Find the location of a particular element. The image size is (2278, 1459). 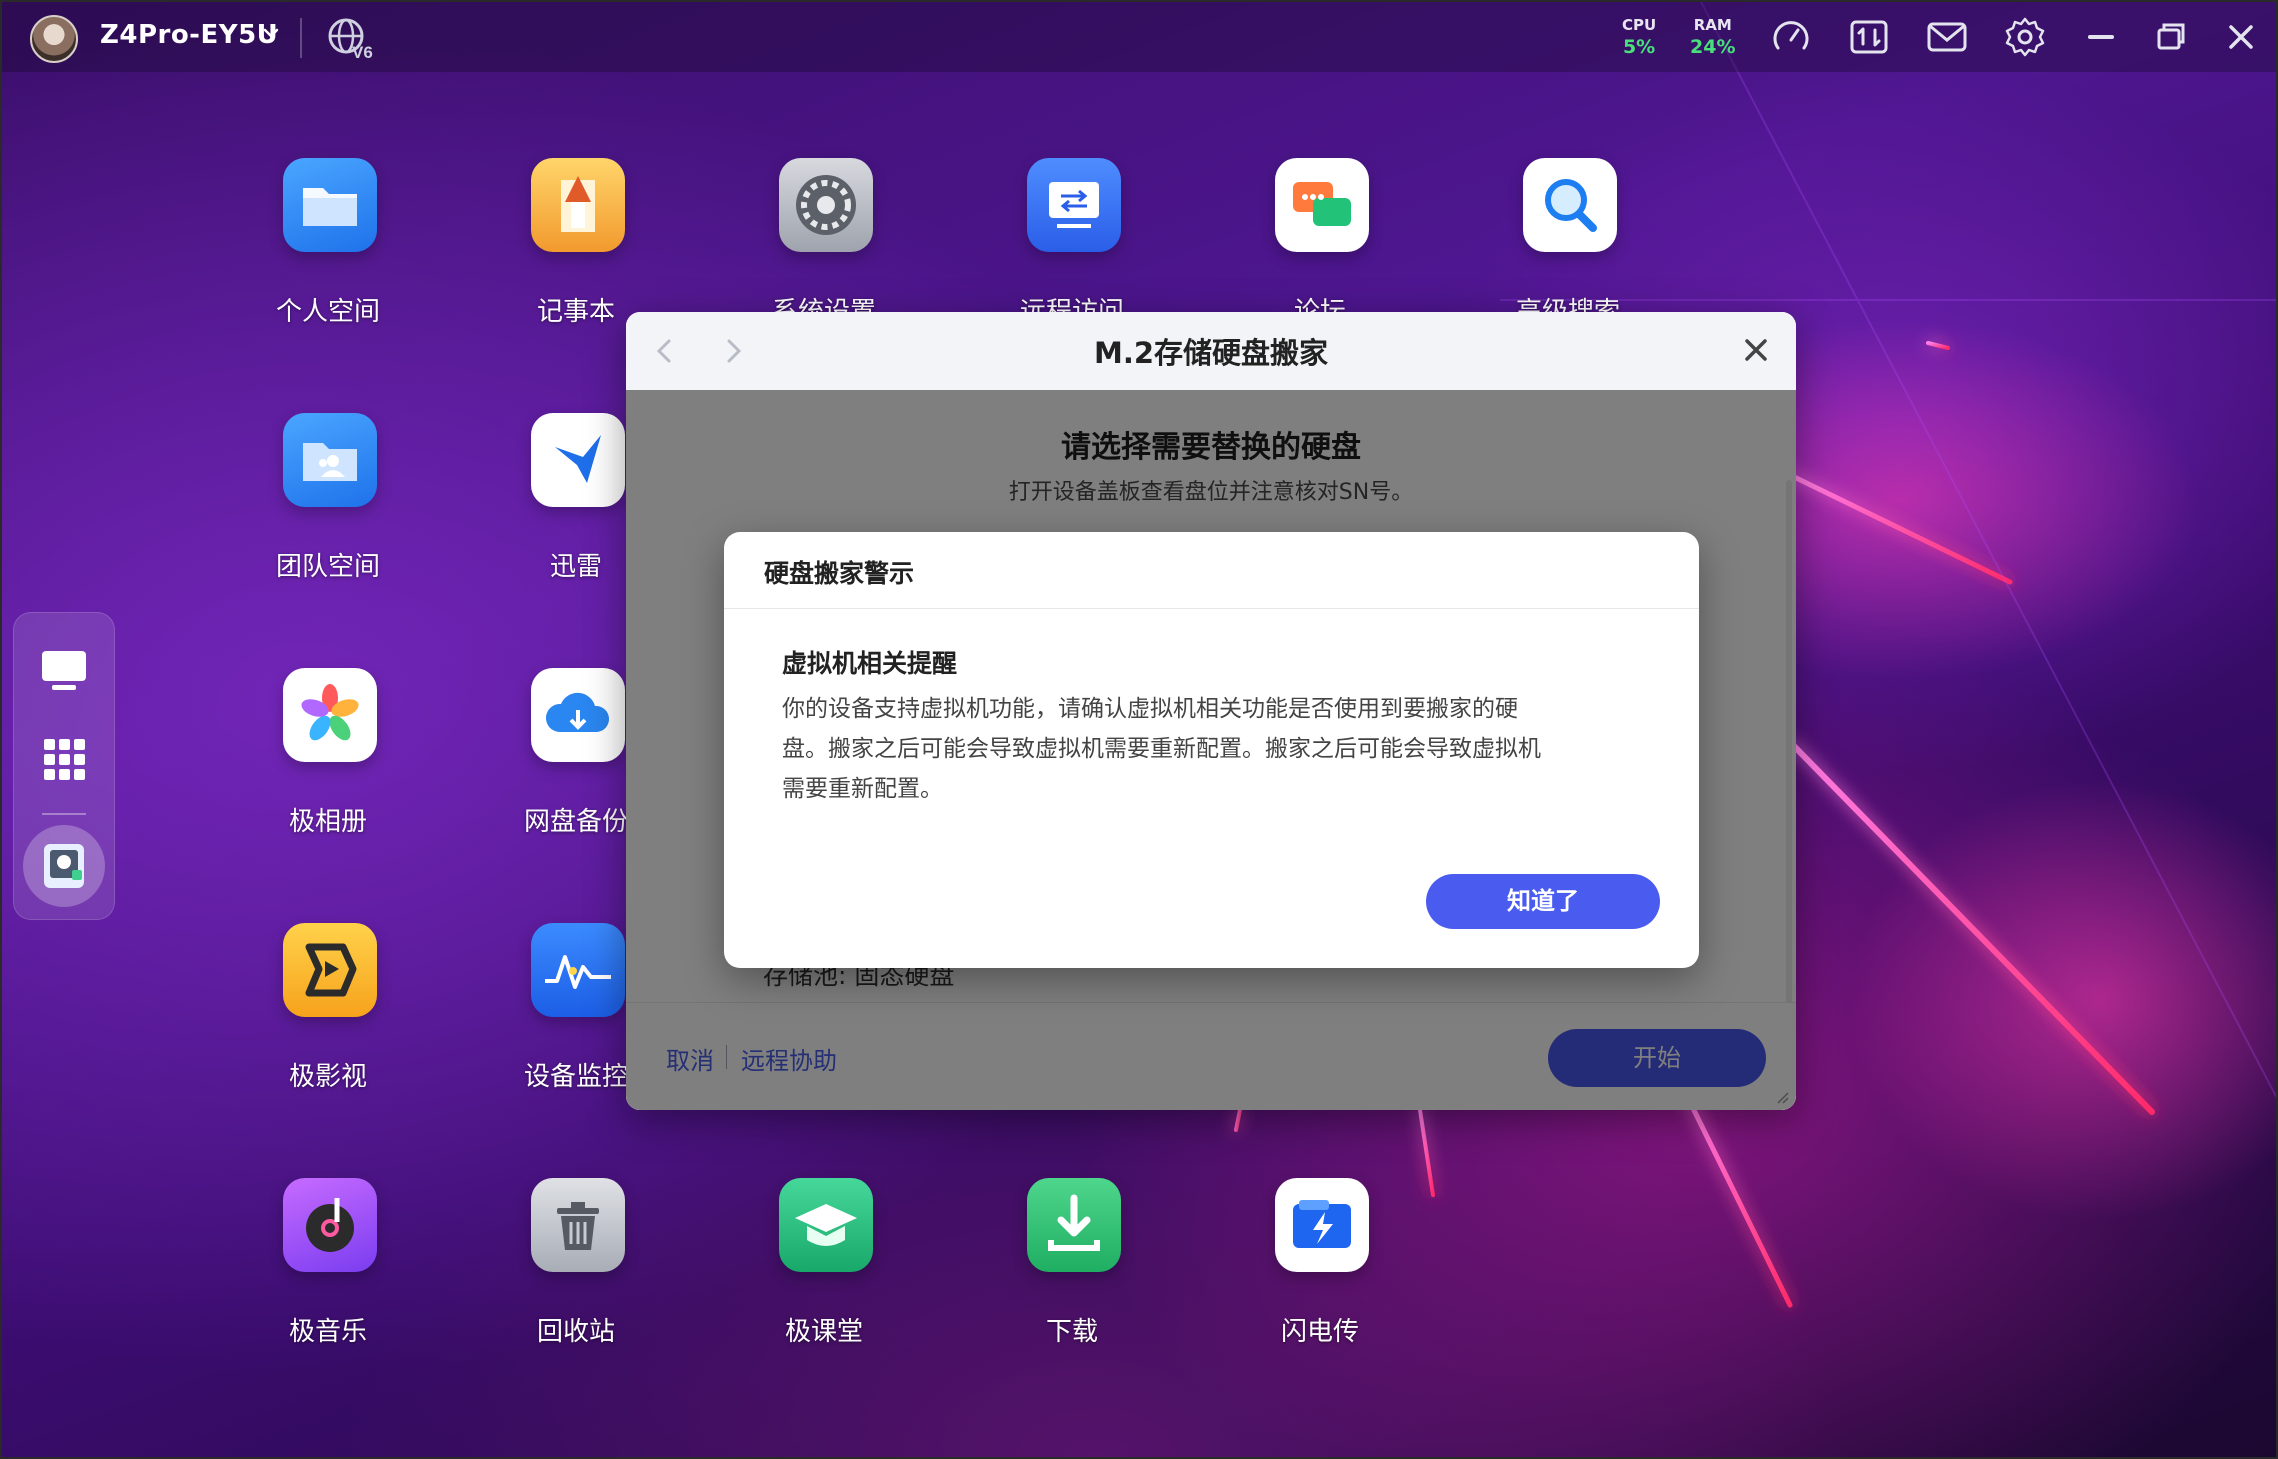

app-label: 下载 is located at coordinates (1071, 1332).